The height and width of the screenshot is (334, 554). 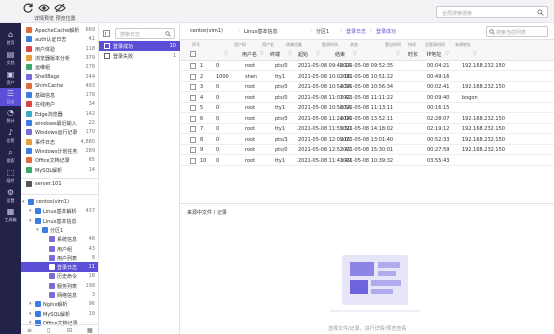 I want to click on cell-uid: 0, so click(x=218, y=87).